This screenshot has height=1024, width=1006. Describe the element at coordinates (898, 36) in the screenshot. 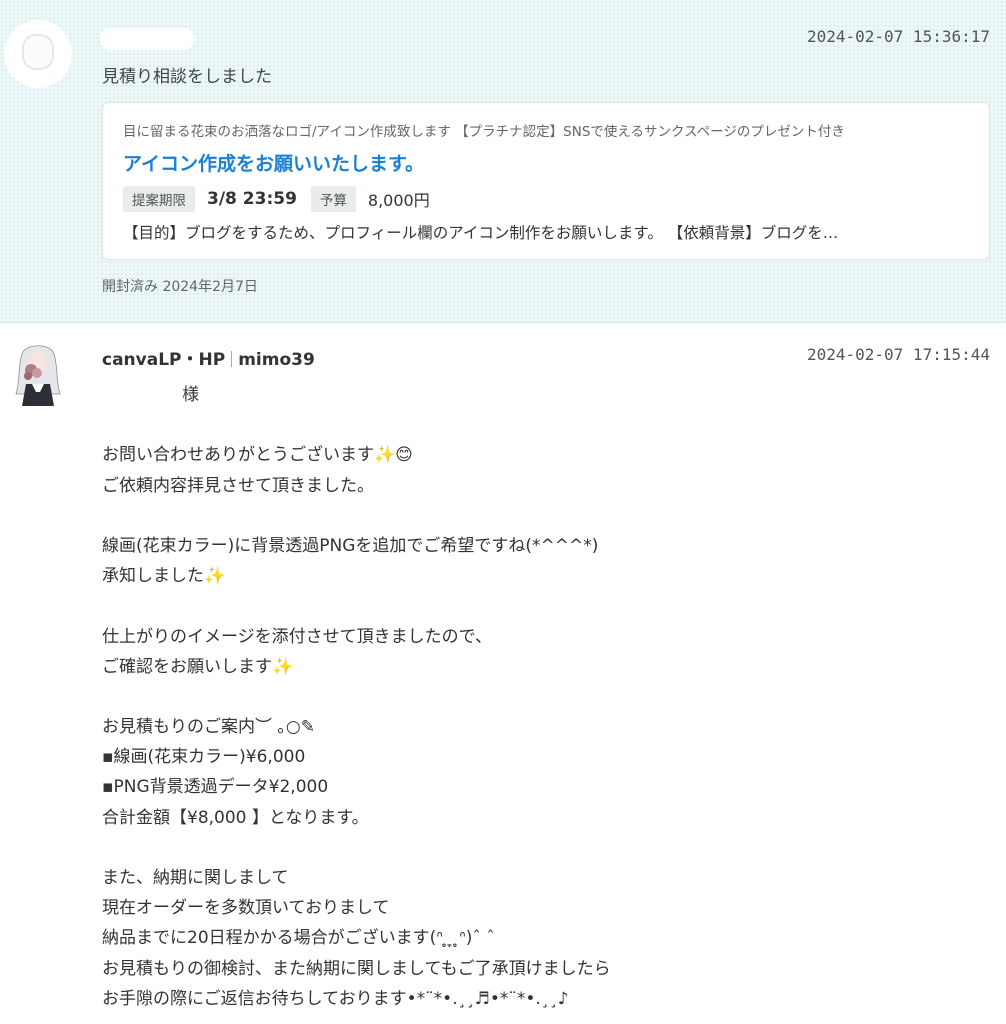

I see `inquiry-timestamp: 2024-02-07 15:36:17` at that location.